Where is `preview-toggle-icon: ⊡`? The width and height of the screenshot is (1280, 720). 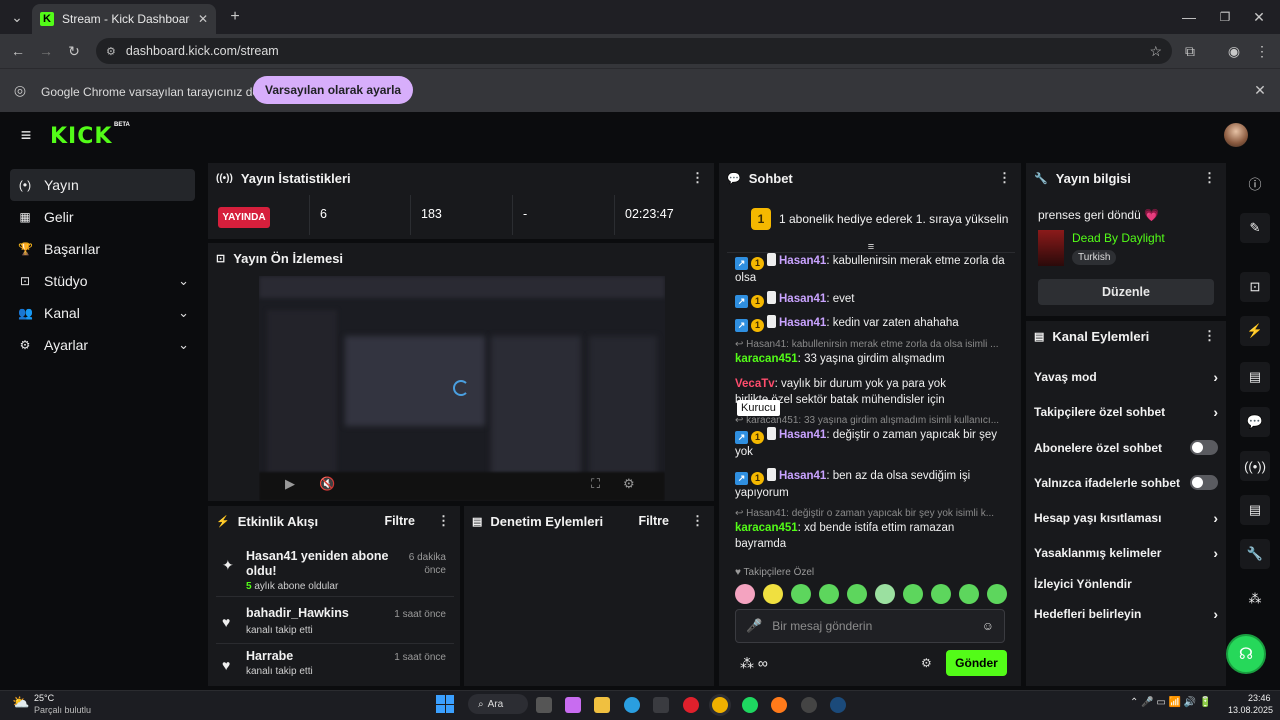
preview-toggle-icon: ⊡ is located at coordinates (1255, 287).